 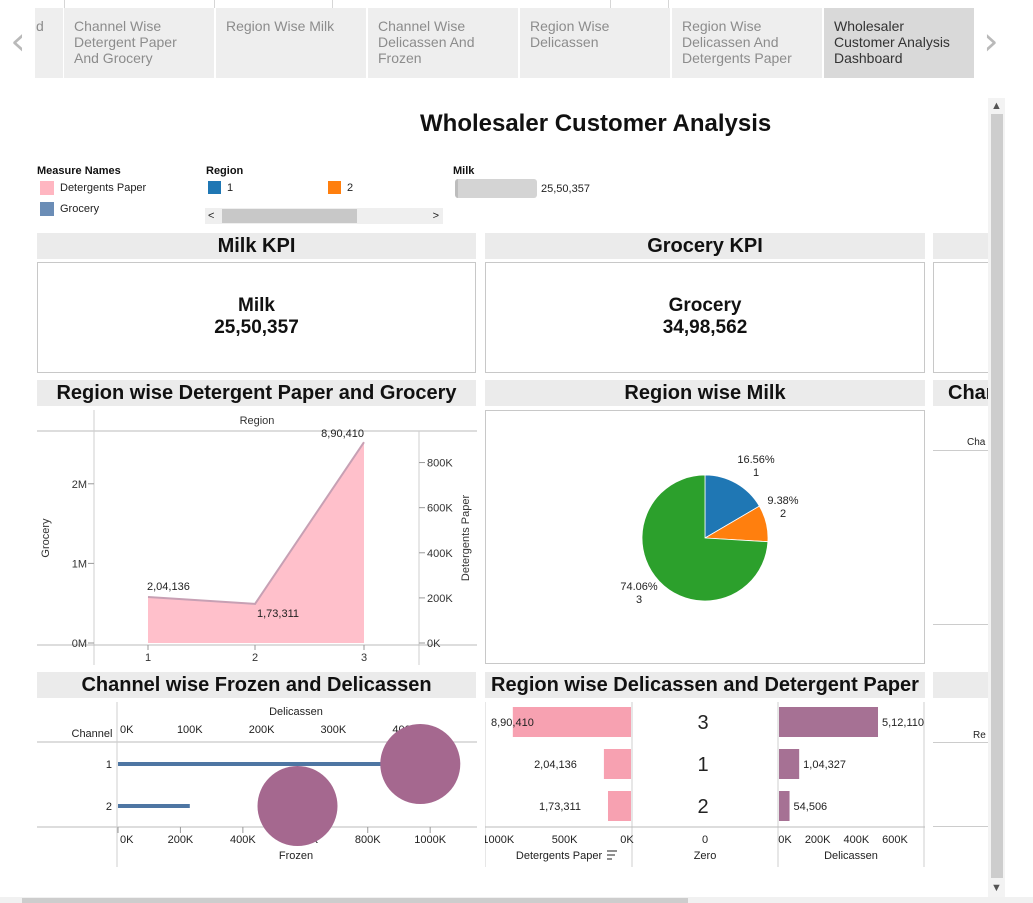 What do you see at coordinates (278, 614) in the screenshot?
I see `data-label: 1,73,311` at bounding box center [278, 614].